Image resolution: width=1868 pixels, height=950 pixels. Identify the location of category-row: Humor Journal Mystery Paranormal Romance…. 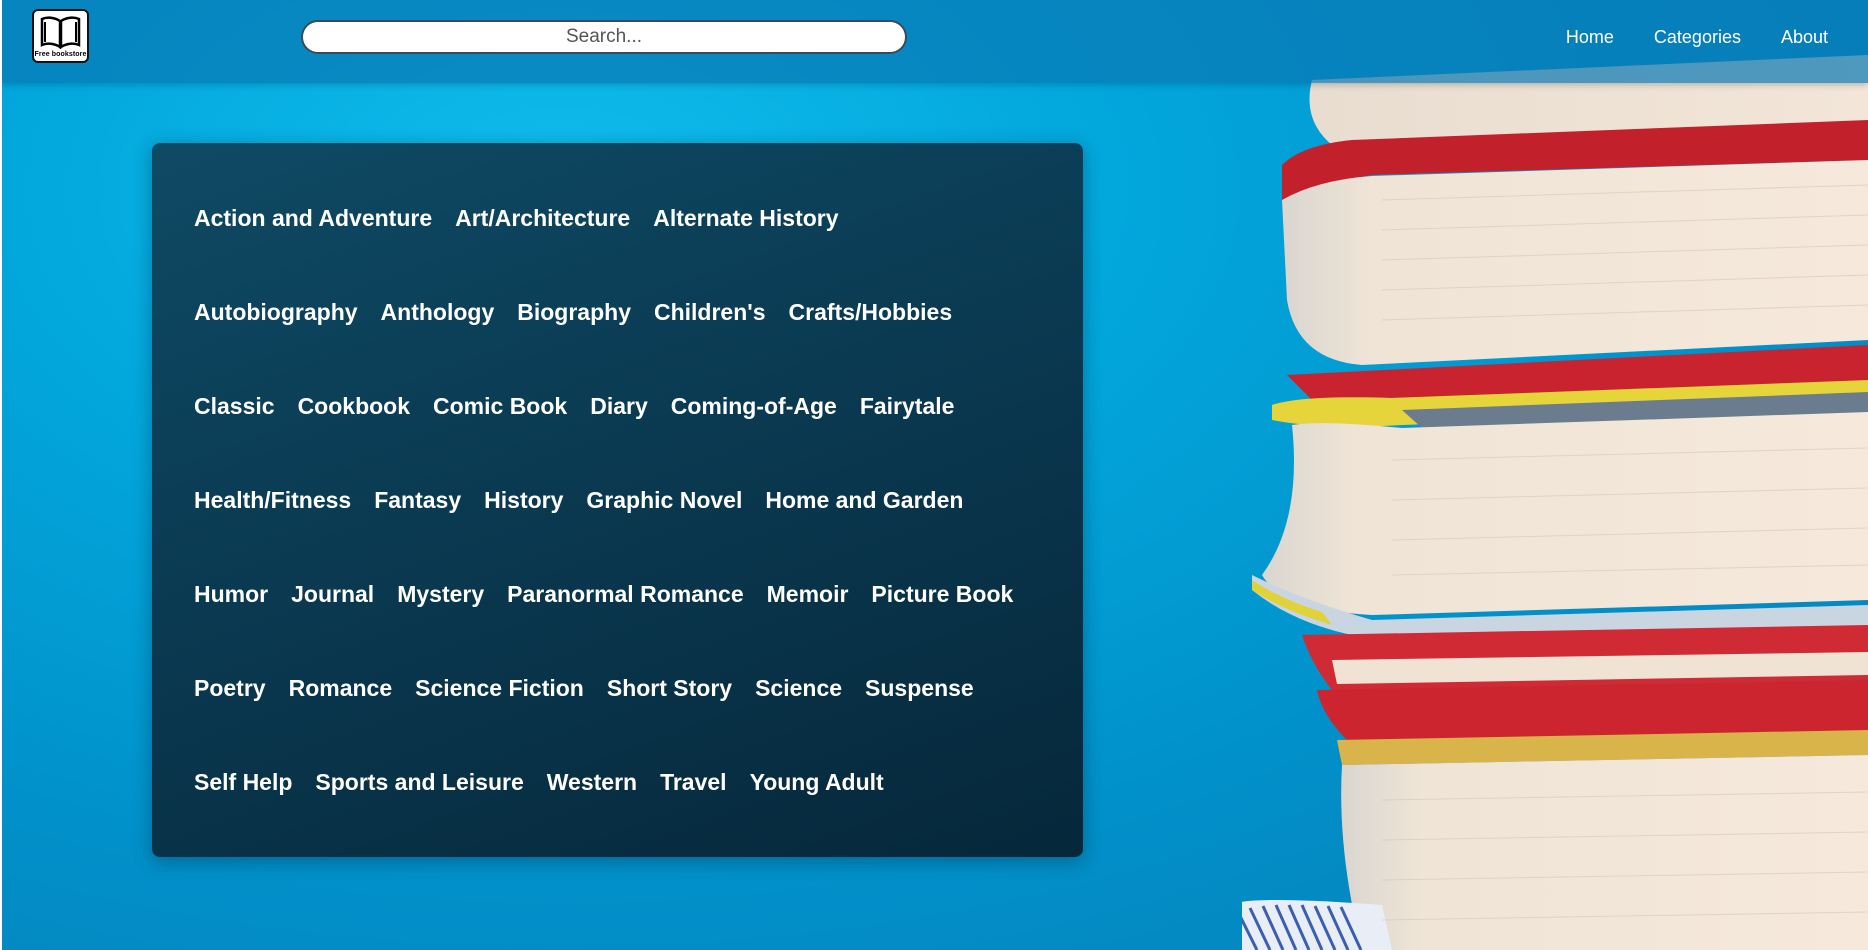
(603, 594).